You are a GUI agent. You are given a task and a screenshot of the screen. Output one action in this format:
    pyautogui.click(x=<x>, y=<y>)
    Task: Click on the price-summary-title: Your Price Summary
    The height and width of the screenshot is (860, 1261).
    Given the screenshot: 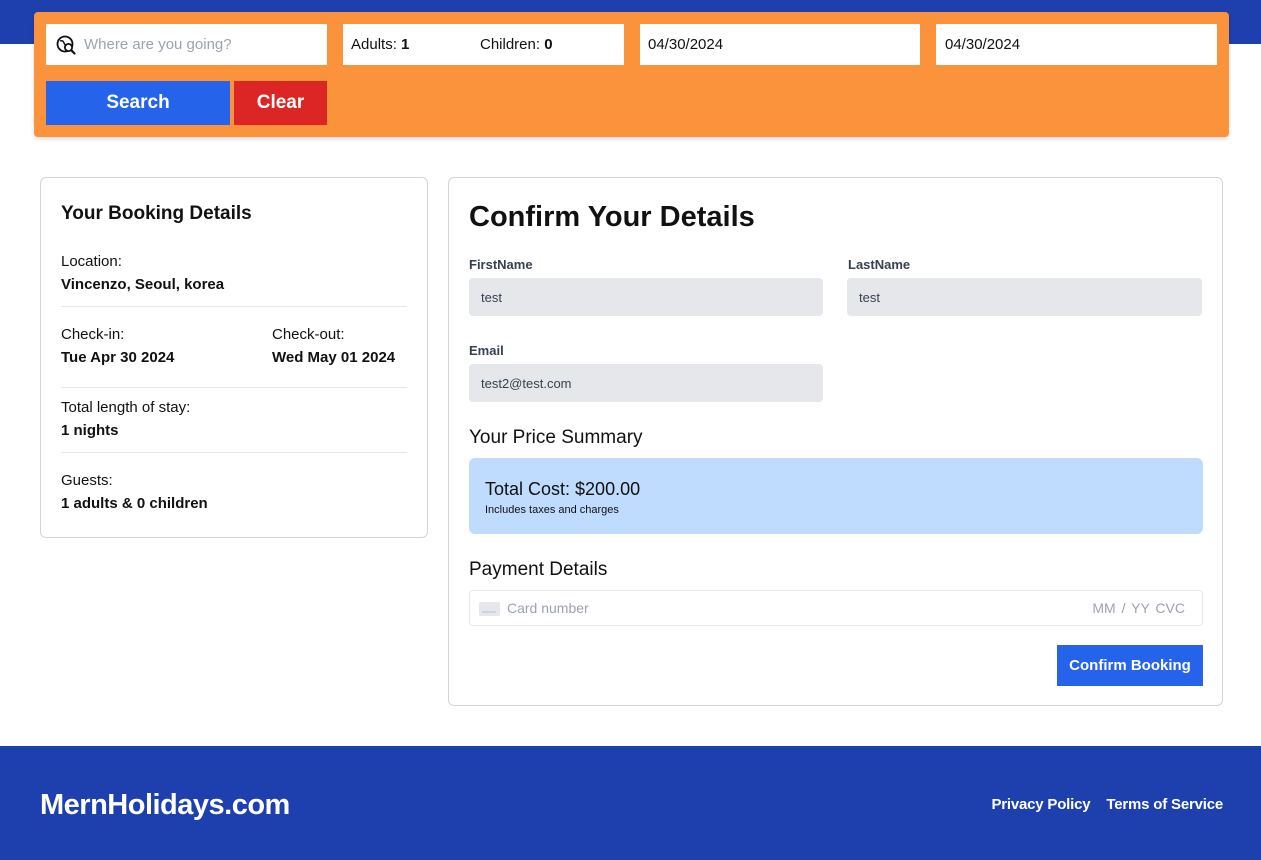 What is the action you would take?
    pyautogui.click(x=556, y=437)
    